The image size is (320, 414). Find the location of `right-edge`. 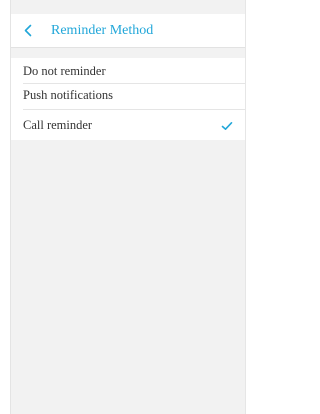

right-edge is located at coordinates (245, 207).